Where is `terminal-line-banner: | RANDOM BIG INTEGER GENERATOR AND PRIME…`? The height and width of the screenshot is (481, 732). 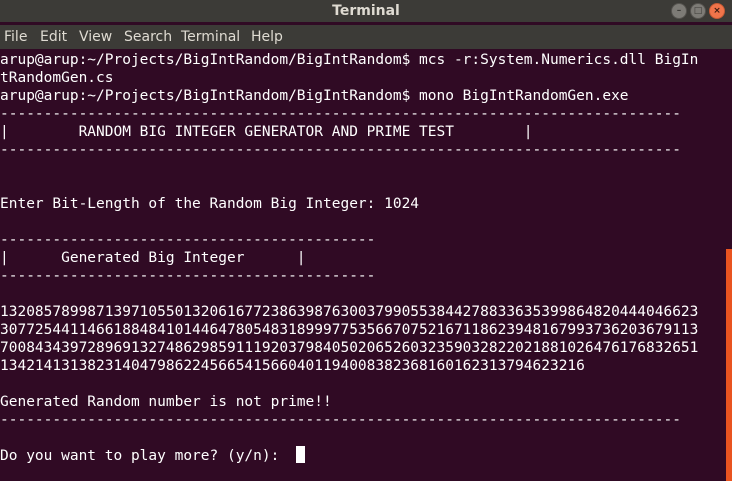
terminal-line-banner: | RANDOM BIG INTEGER GENERATOR AND PRIME… is located at coordinates (266, 132).